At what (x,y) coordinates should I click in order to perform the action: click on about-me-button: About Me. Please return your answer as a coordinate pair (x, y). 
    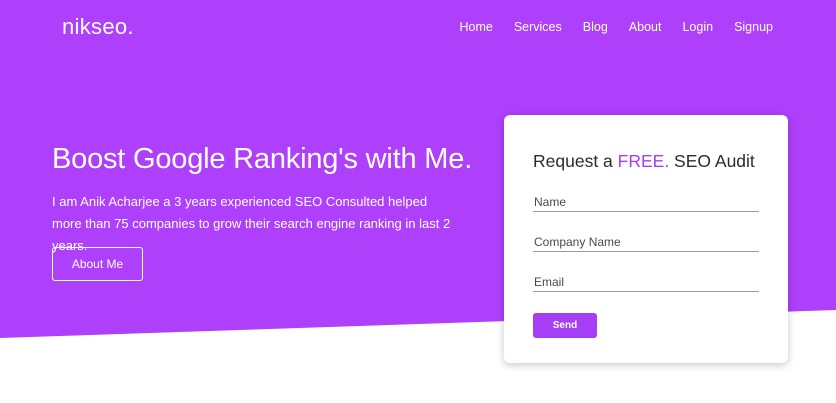
    Looking at the image, I should click on (97, 264).